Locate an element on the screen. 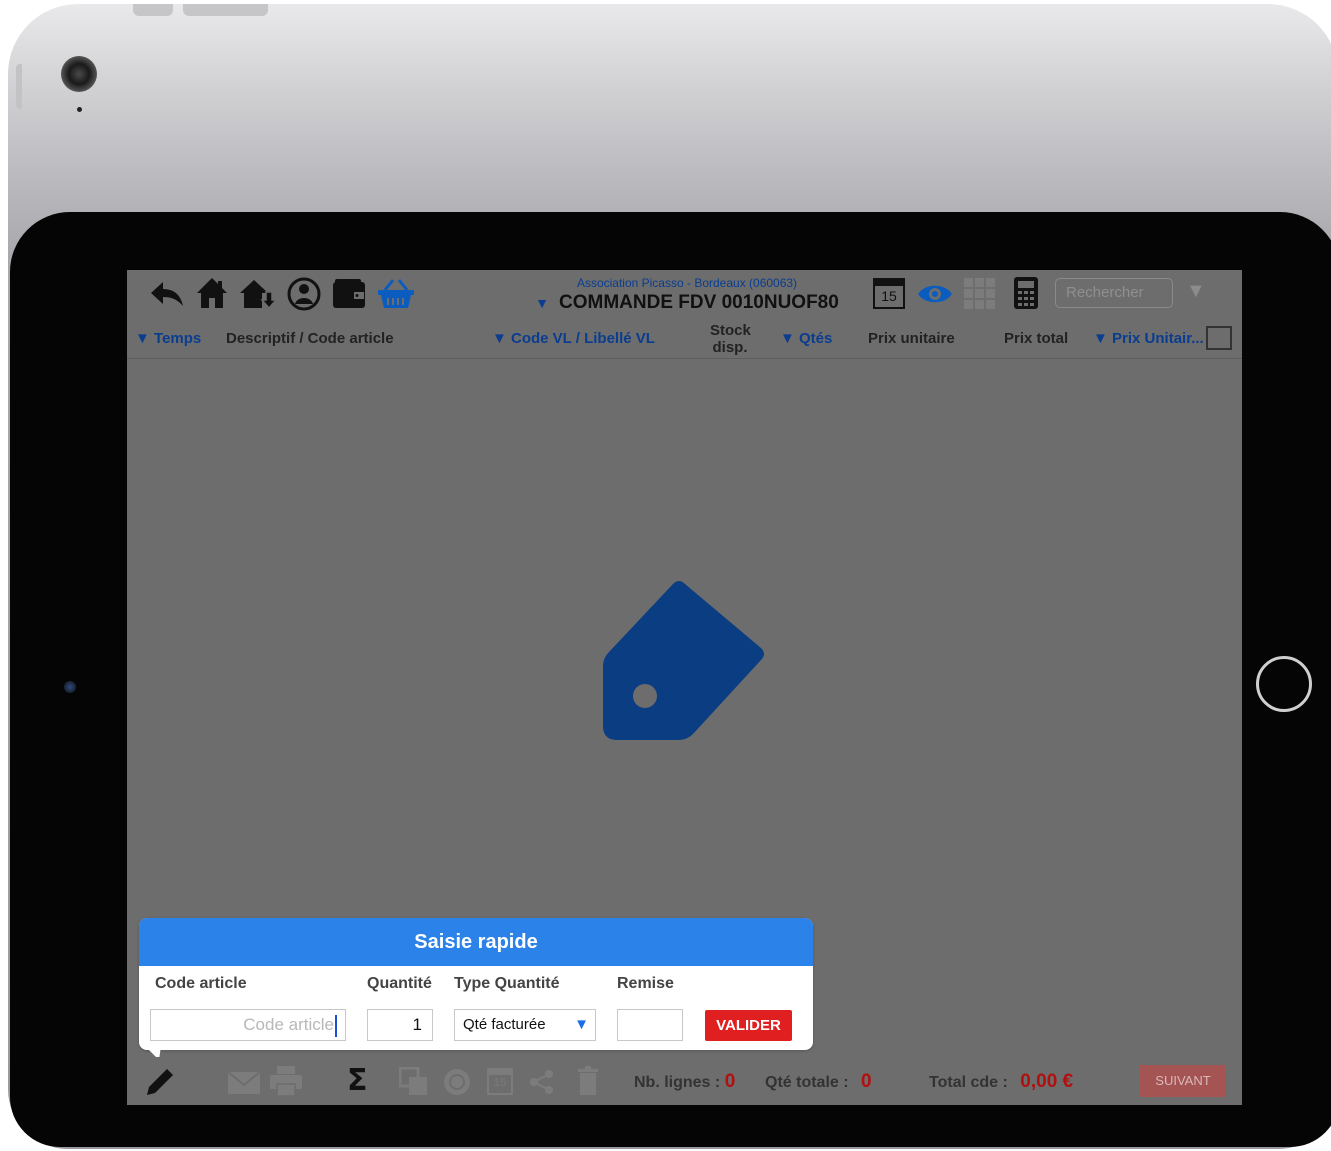  total-quantity: Qté totale : 0 is located at coordinates (818, 1082).